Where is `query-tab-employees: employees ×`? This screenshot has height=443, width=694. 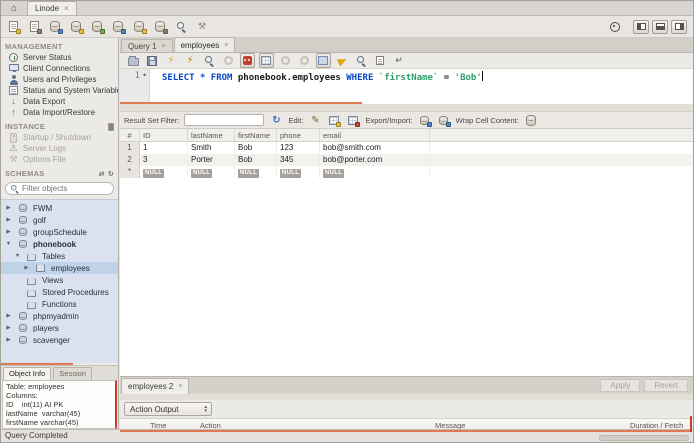
query-tab-employees: employees × is located at coordinates (204, 44).